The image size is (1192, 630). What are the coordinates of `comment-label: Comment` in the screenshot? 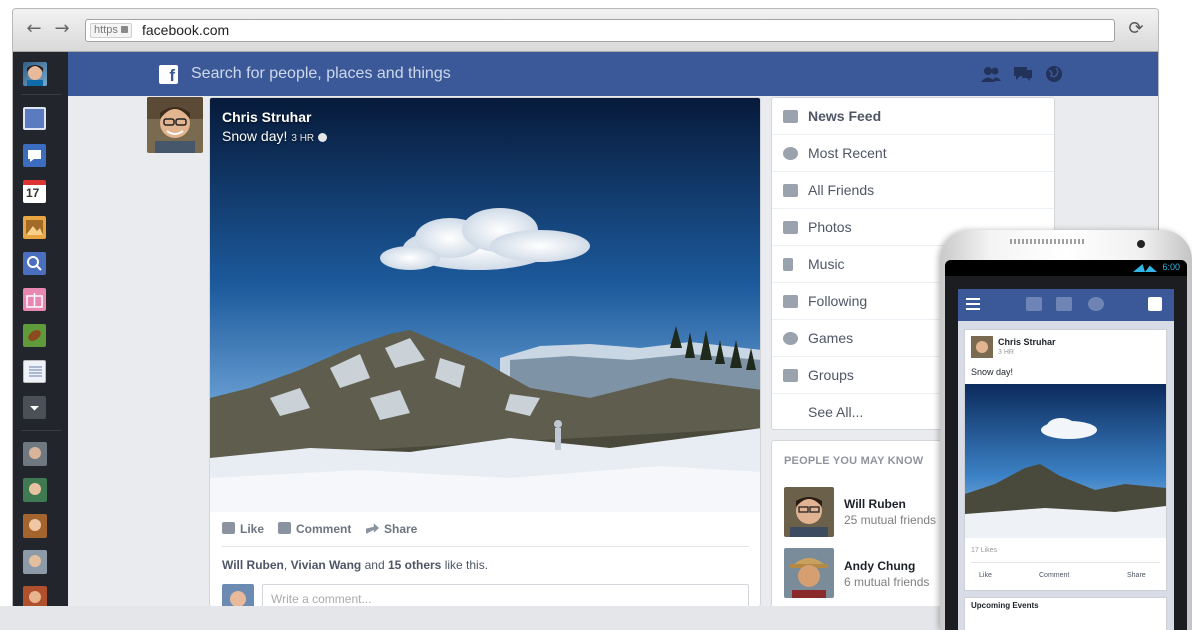 It's located at (324, 529).